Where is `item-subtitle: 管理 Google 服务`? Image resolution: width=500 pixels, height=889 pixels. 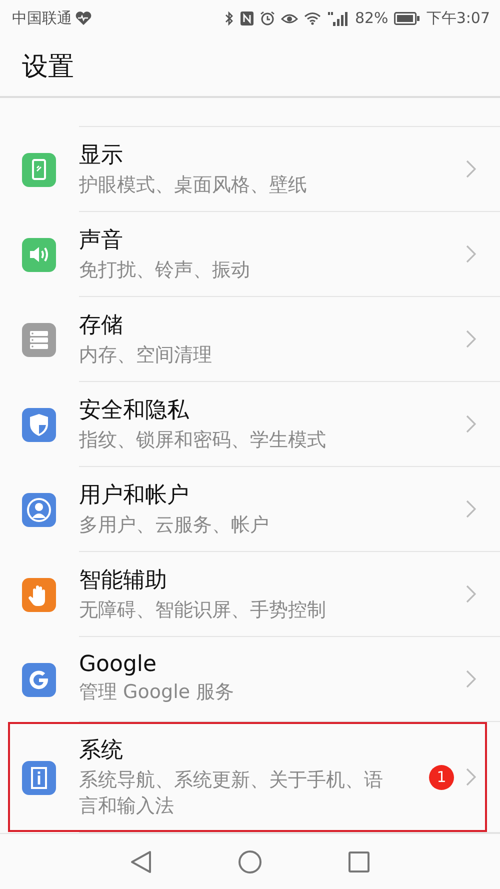 item-subtitle: 管理 Google 服务 is located at coordinates (157, 693).